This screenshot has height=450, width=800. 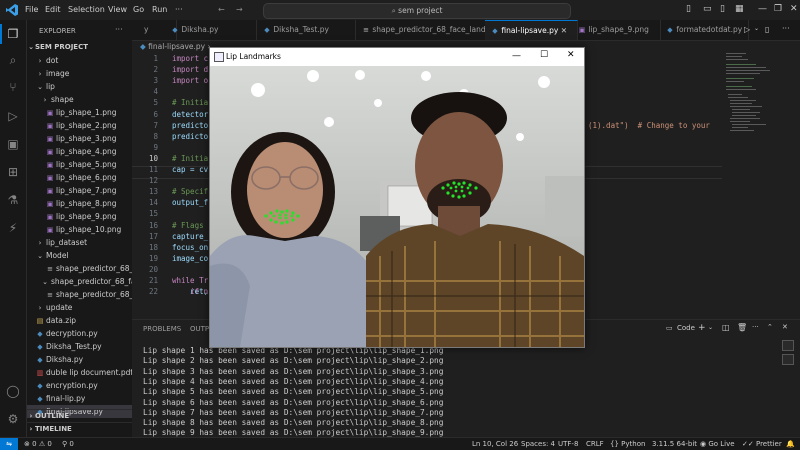 I want to click on ports-status: ⚲ 0, so click(x=68, y=444).